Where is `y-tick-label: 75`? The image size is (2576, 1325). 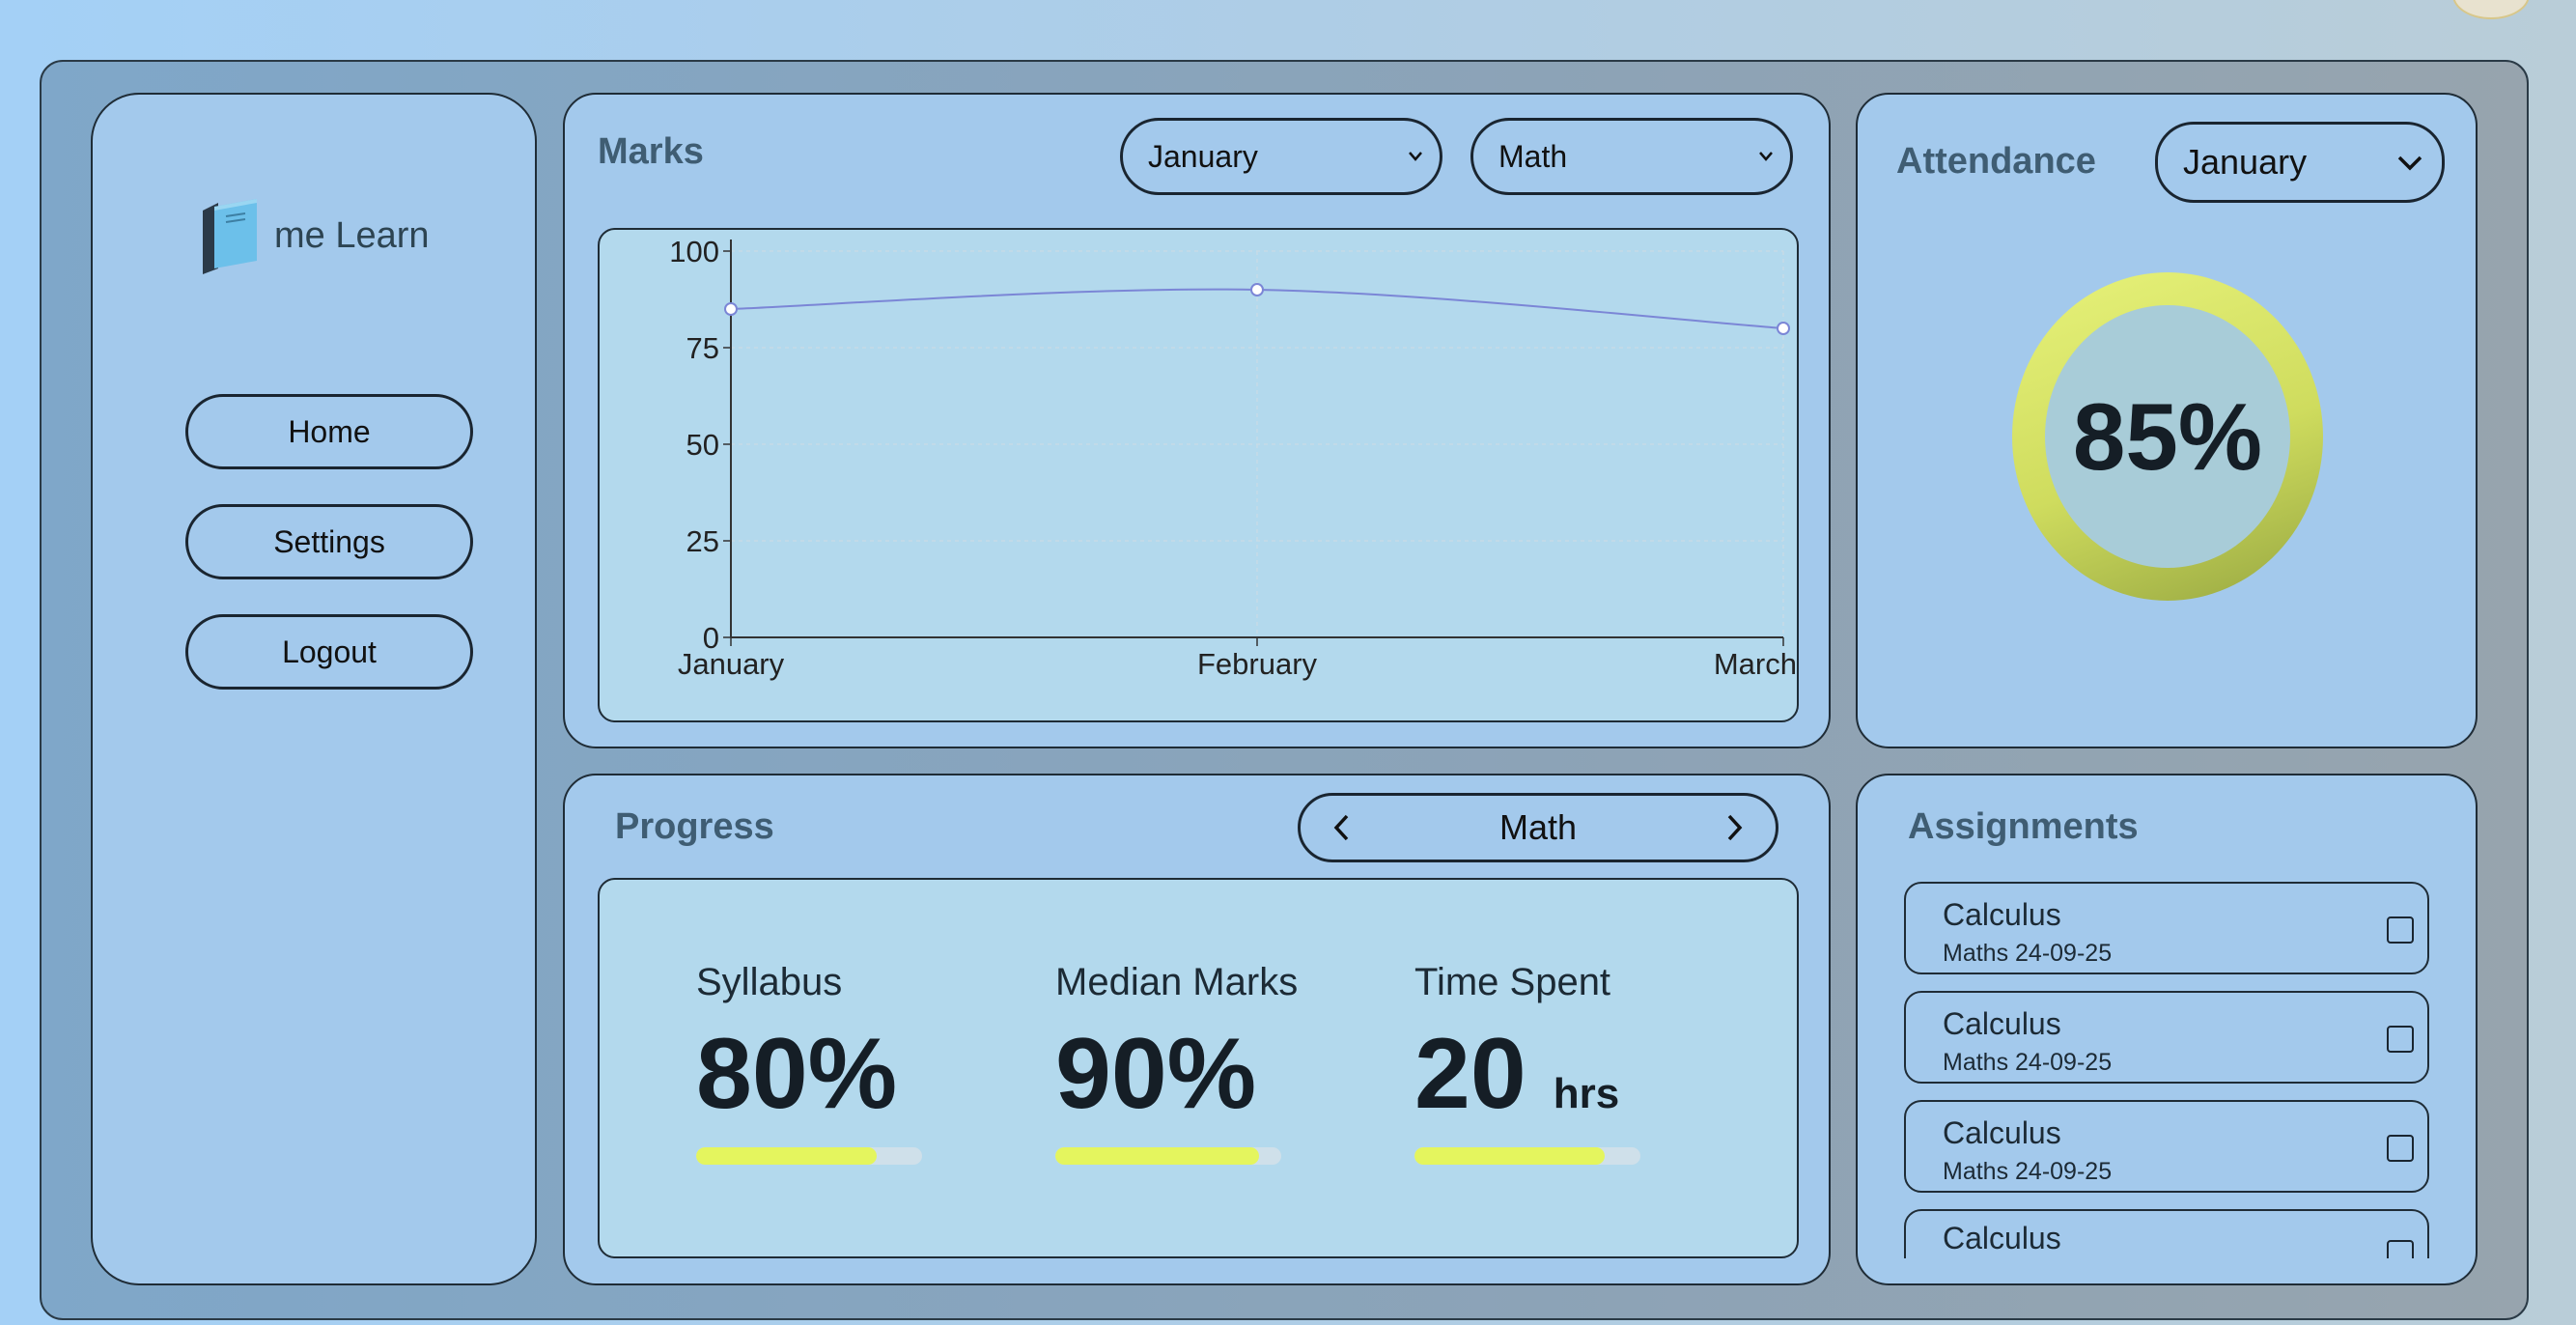
y-tick-label: 75 is located at coordinates (703, 348).